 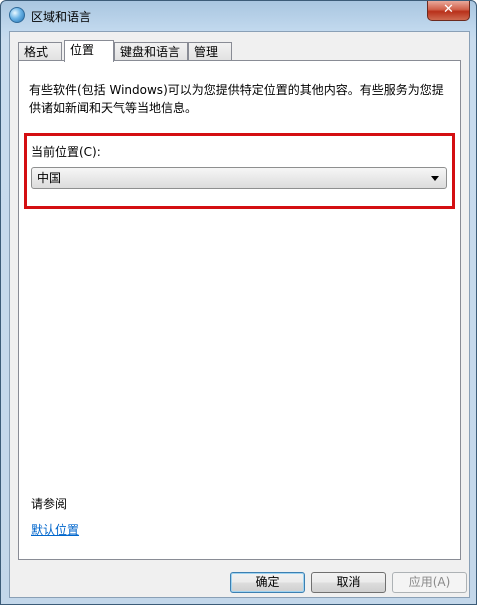 I want to click on tab-formats: 格式, so click(x=40, y=51).